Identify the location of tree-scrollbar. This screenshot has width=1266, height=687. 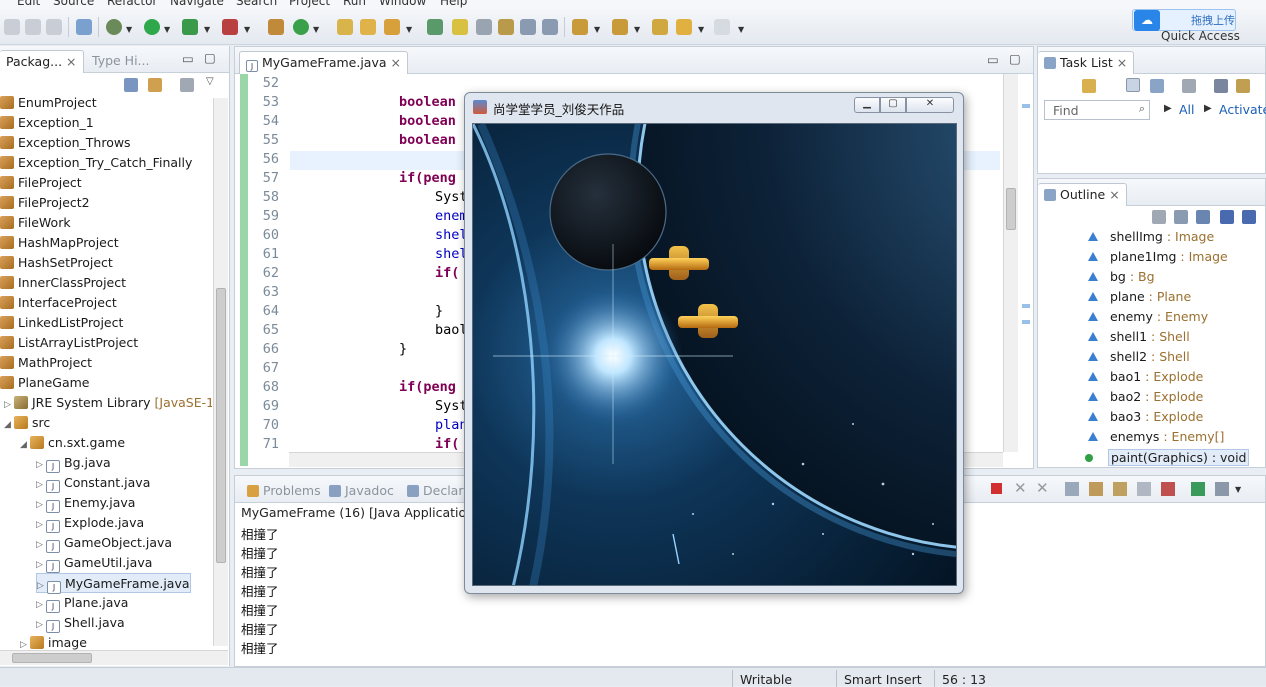
(220, 372).